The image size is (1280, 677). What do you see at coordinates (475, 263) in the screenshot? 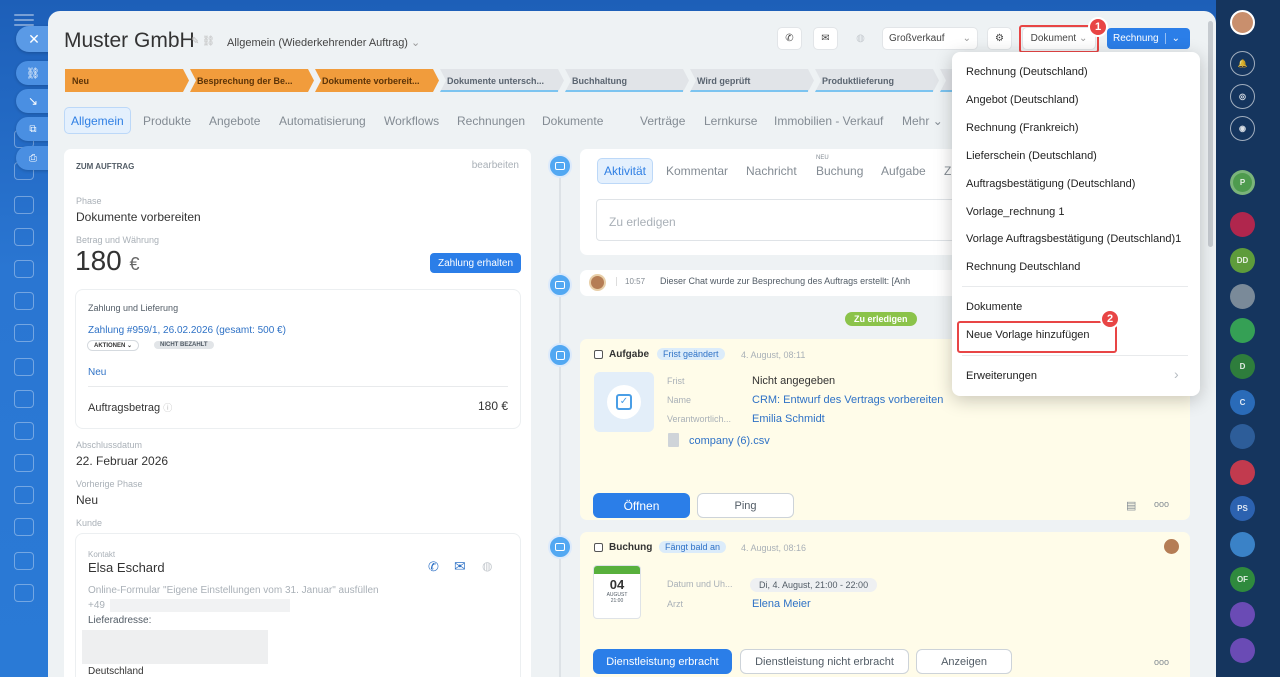
I see `payment-received-button: Zahlung erhalten` at bounding box center [475, 263].